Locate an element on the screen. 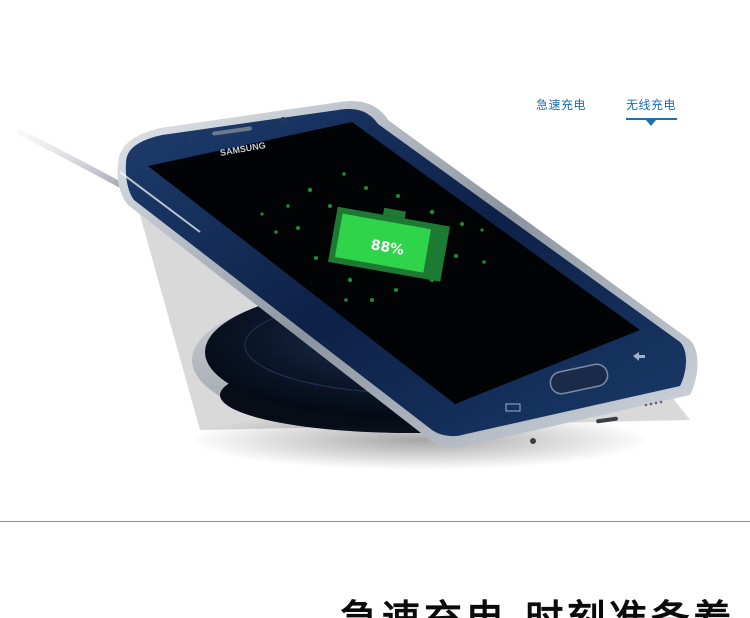  section-divider is located at coordinates (375, 521).